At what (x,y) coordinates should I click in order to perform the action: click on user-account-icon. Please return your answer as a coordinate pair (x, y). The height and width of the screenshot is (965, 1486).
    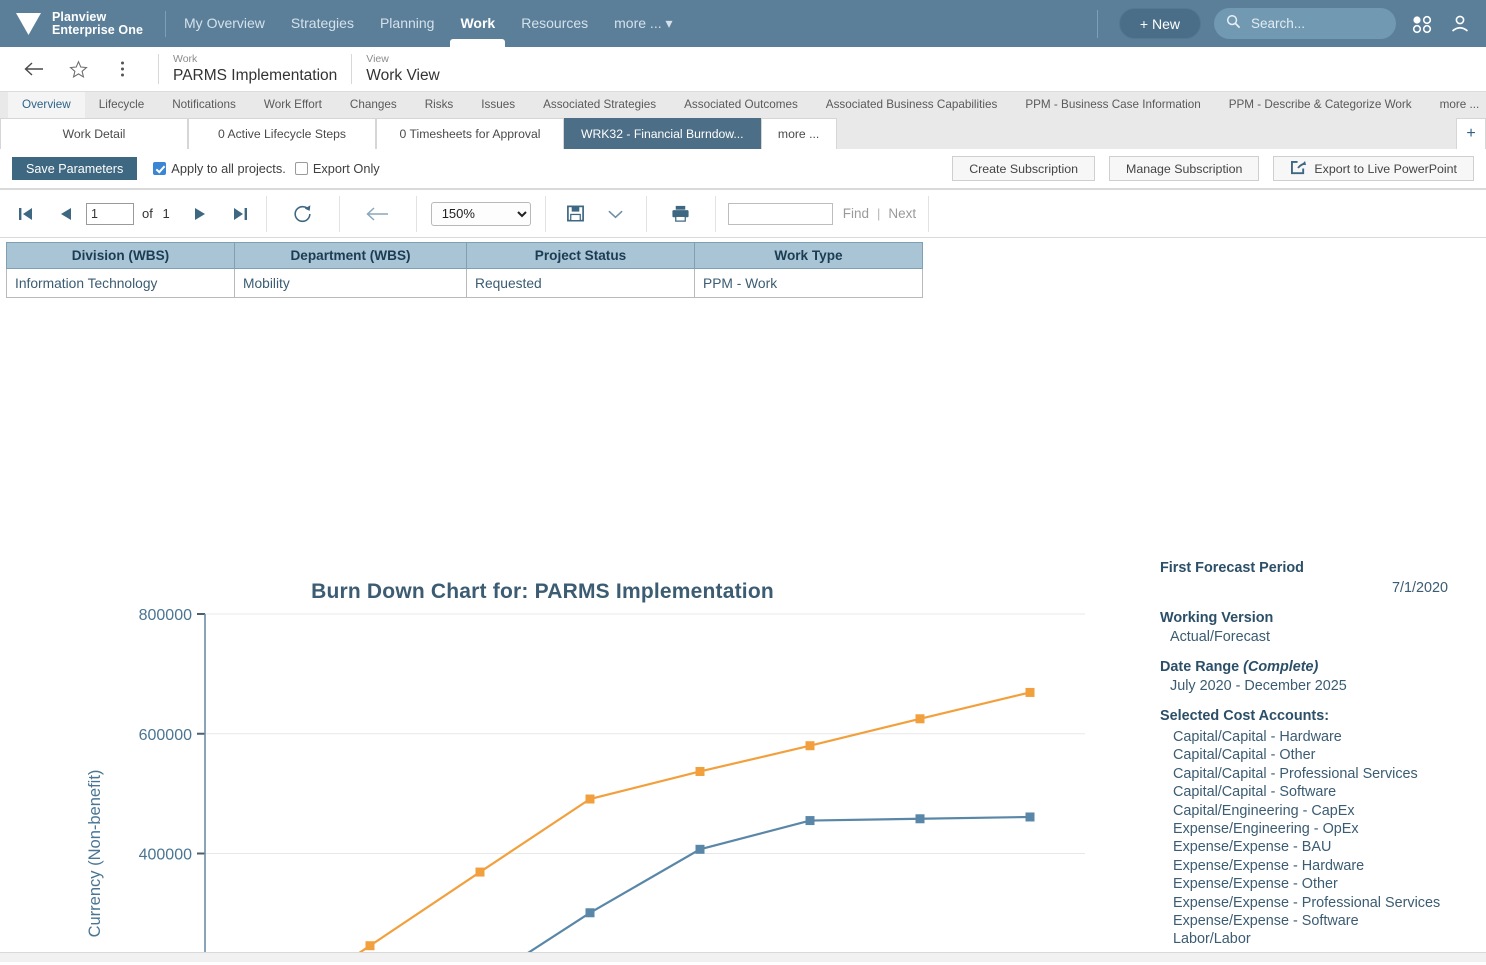
    Looking at the image, I should click on (1460, 24).